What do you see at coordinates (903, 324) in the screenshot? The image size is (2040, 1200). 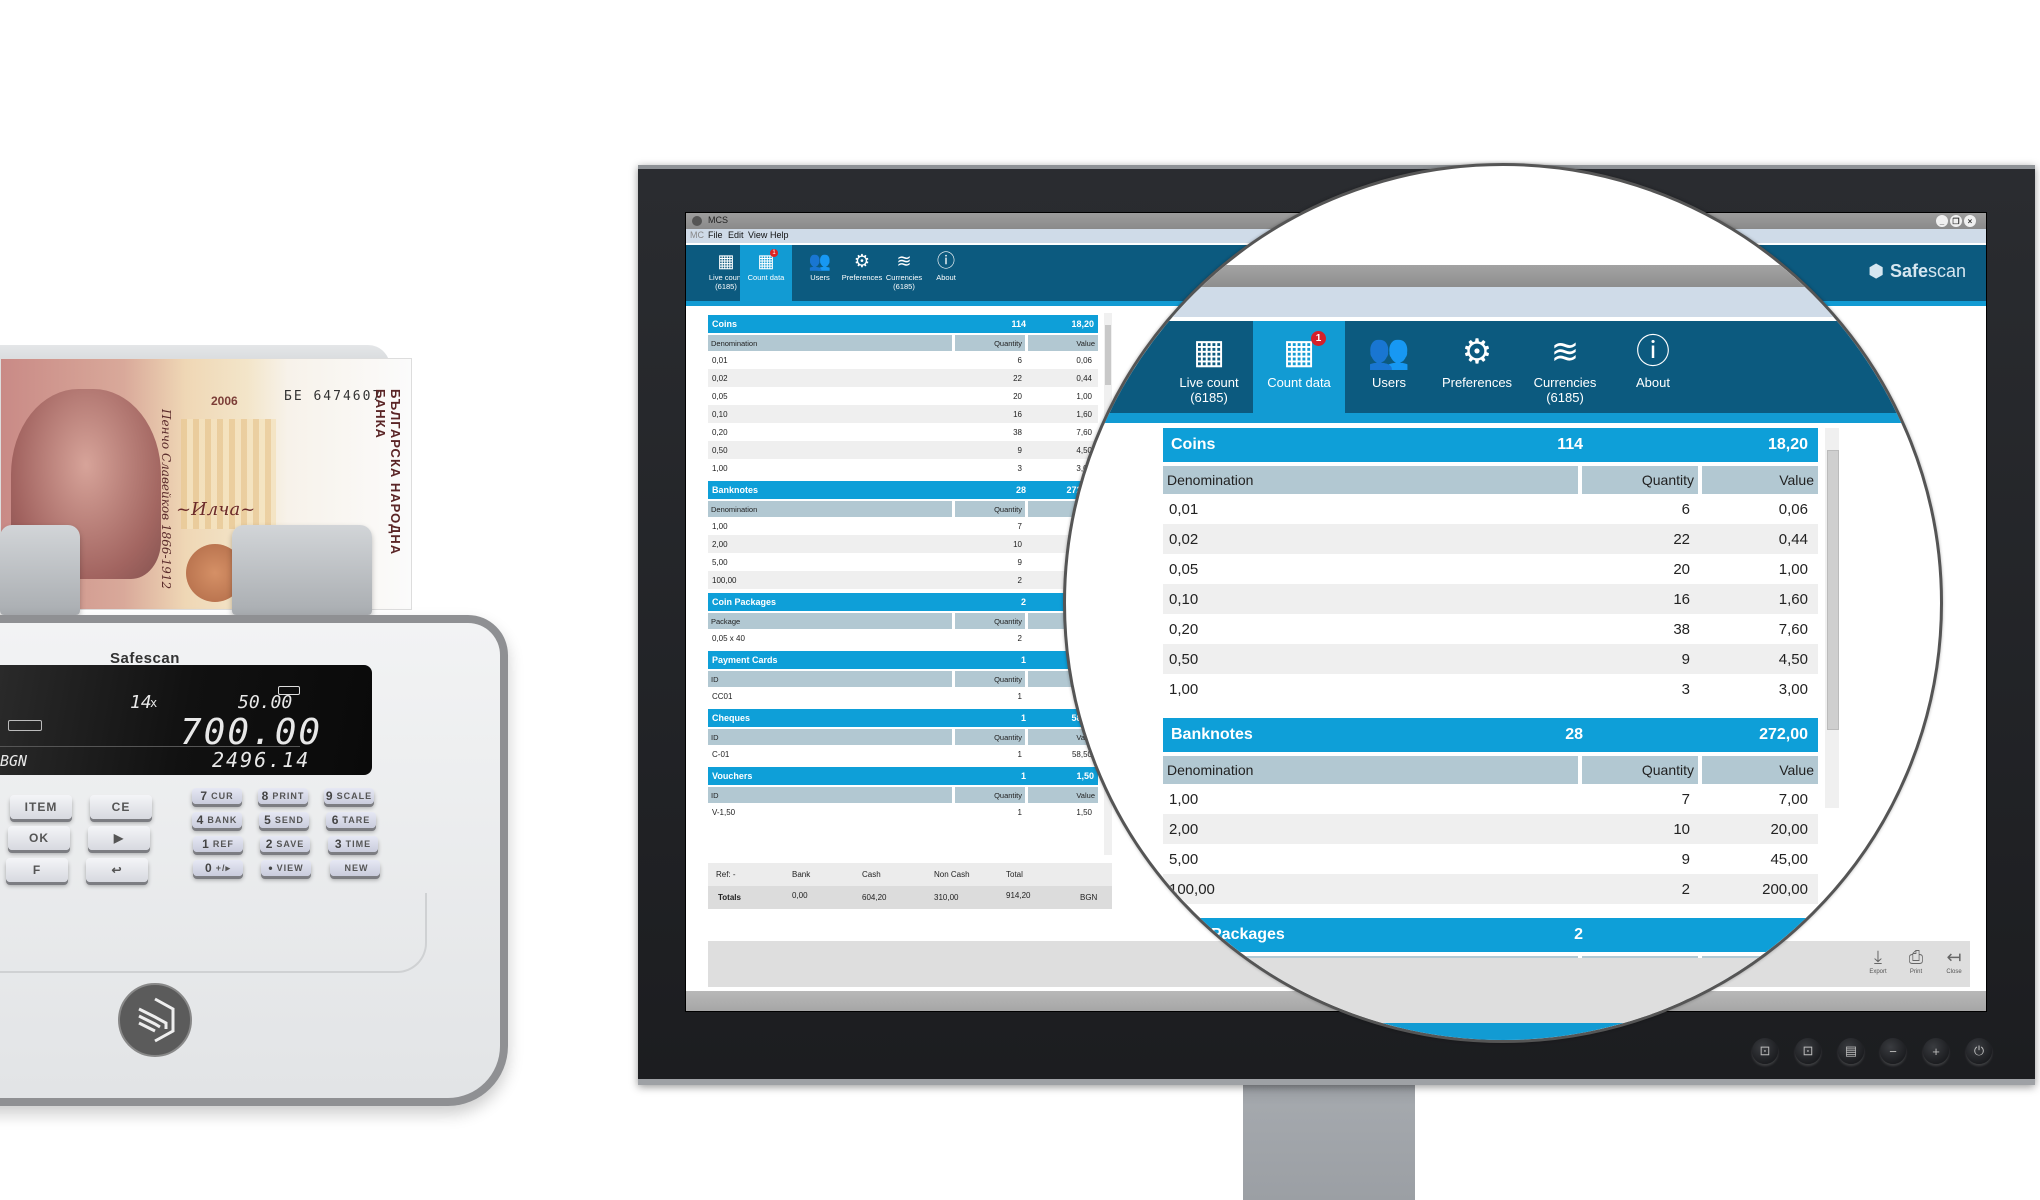 I see `section-header: Coins11418,20` at bounding box center [903, 324].